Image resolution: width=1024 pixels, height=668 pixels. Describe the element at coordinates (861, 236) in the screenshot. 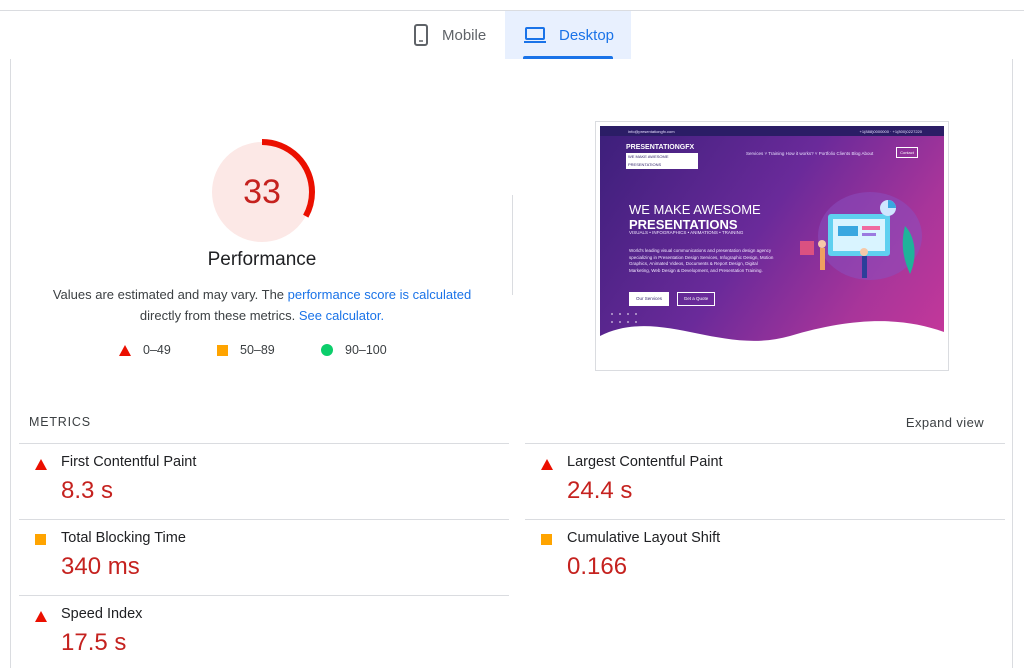

I see `screenshot-illustration` at that location.